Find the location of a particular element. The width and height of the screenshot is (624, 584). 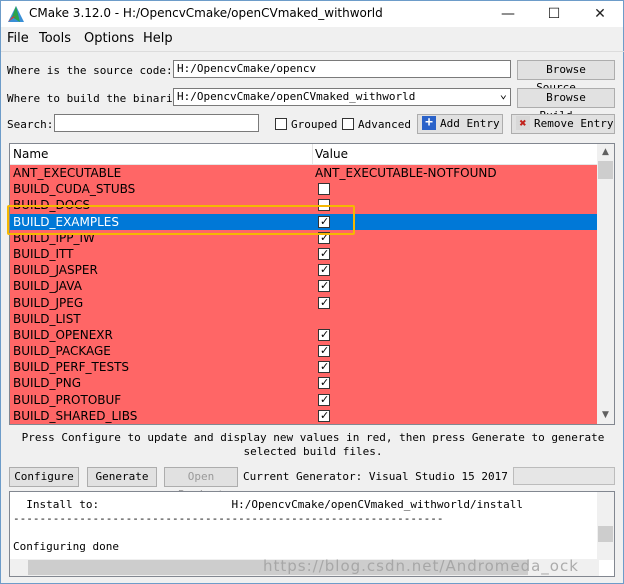

add-entry-label: Add Entry is located at coordinates (470, 123).